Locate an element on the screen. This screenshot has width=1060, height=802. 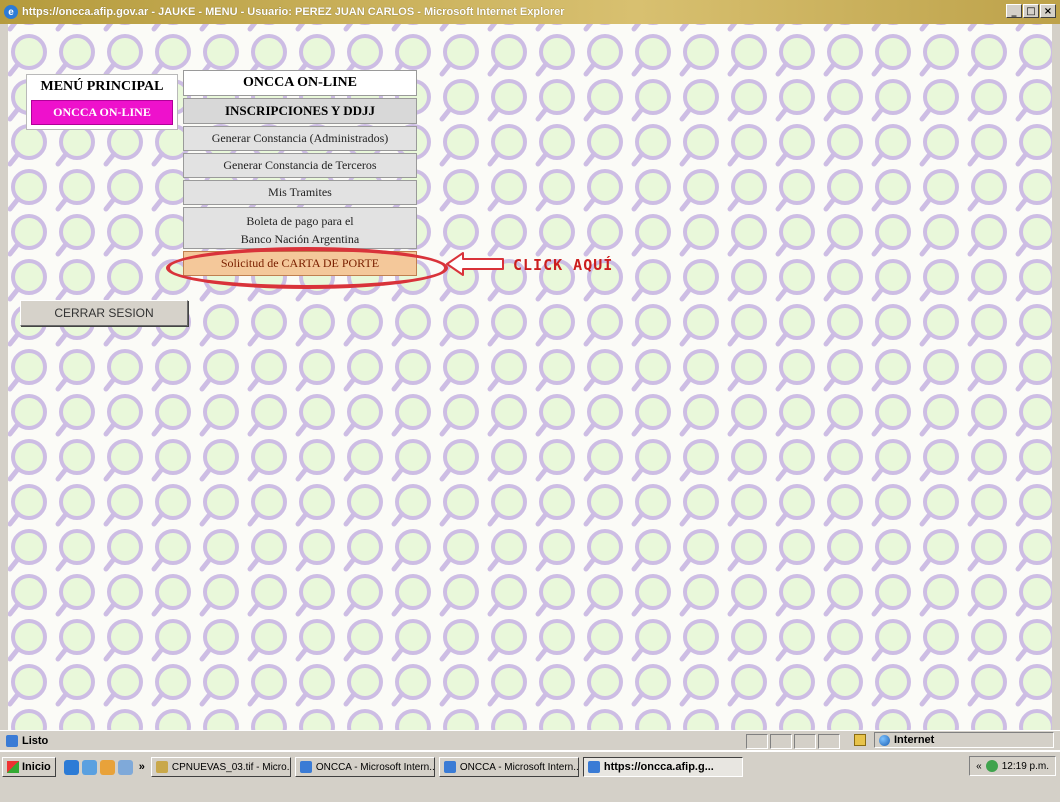
boleta-line-1: Boleta de pago para el is located at coordinates (300, 221).